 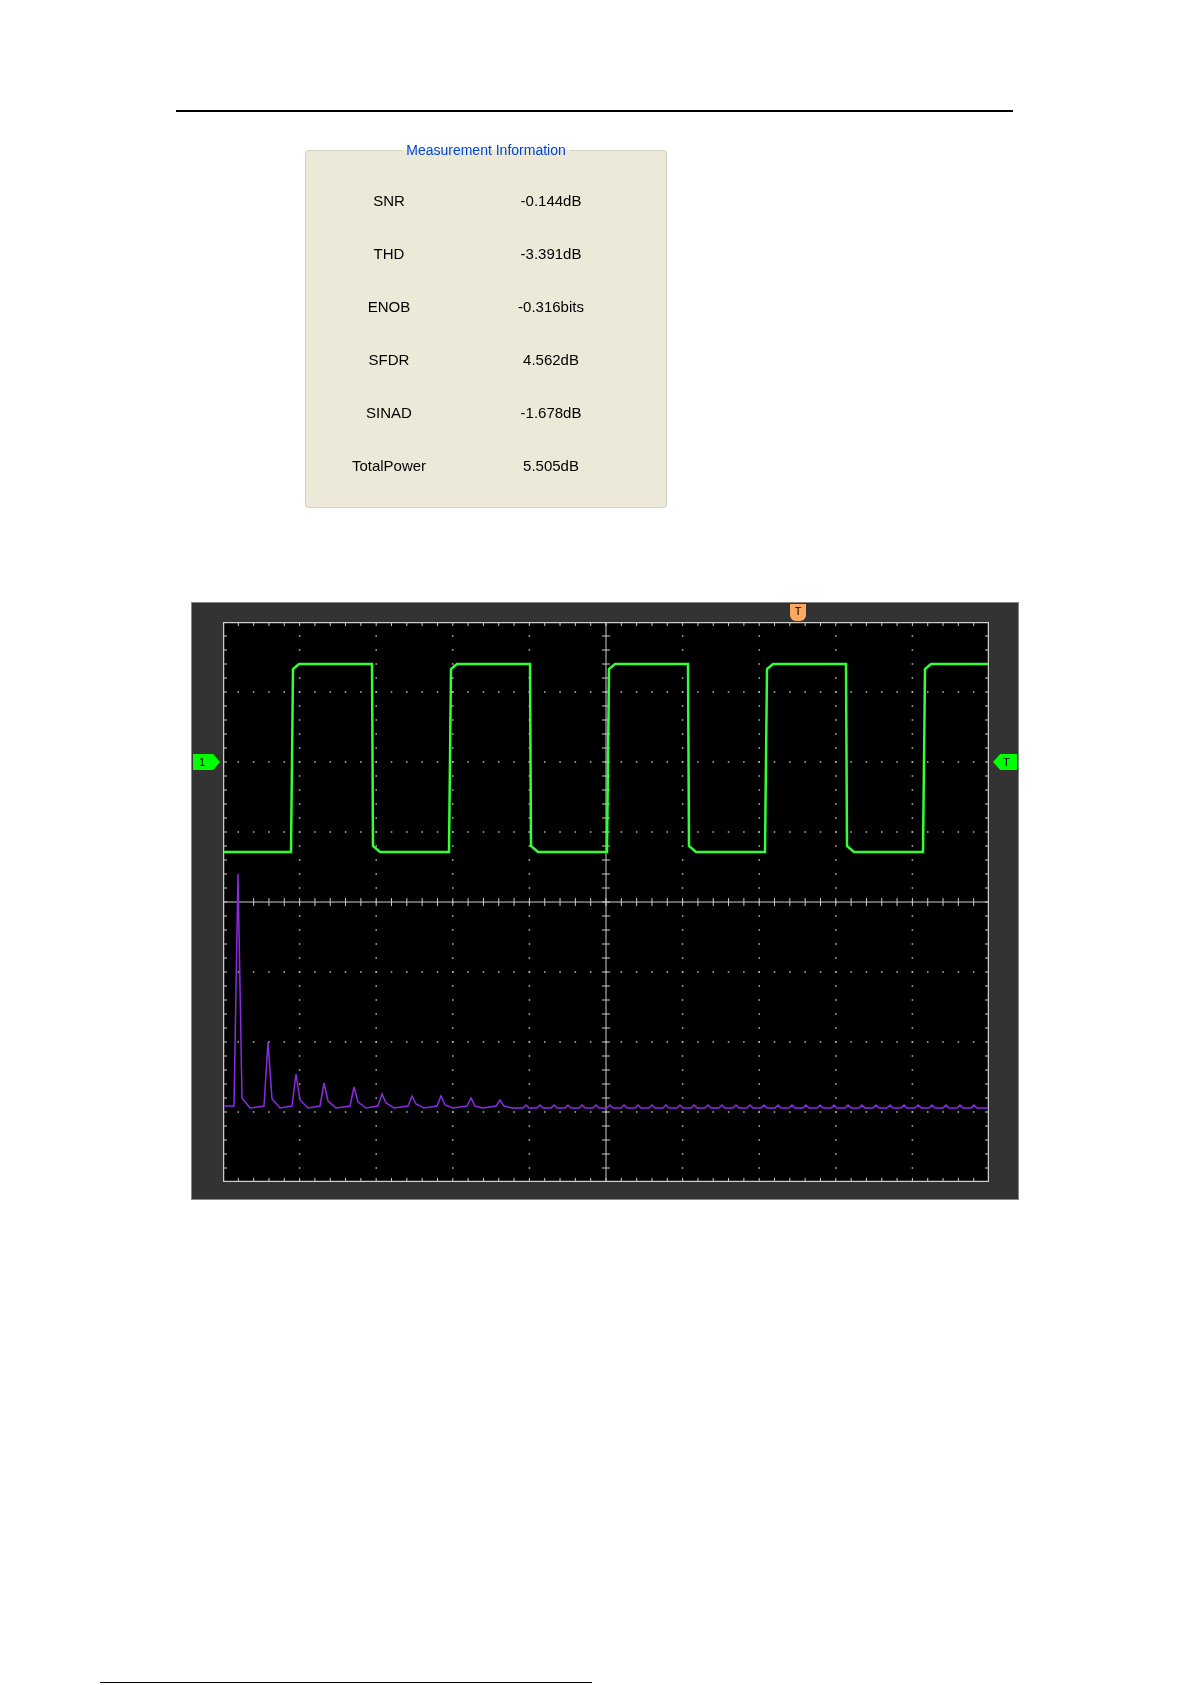 I want to click on measurement-value: 4.562dB, so click(x=551, y=360).